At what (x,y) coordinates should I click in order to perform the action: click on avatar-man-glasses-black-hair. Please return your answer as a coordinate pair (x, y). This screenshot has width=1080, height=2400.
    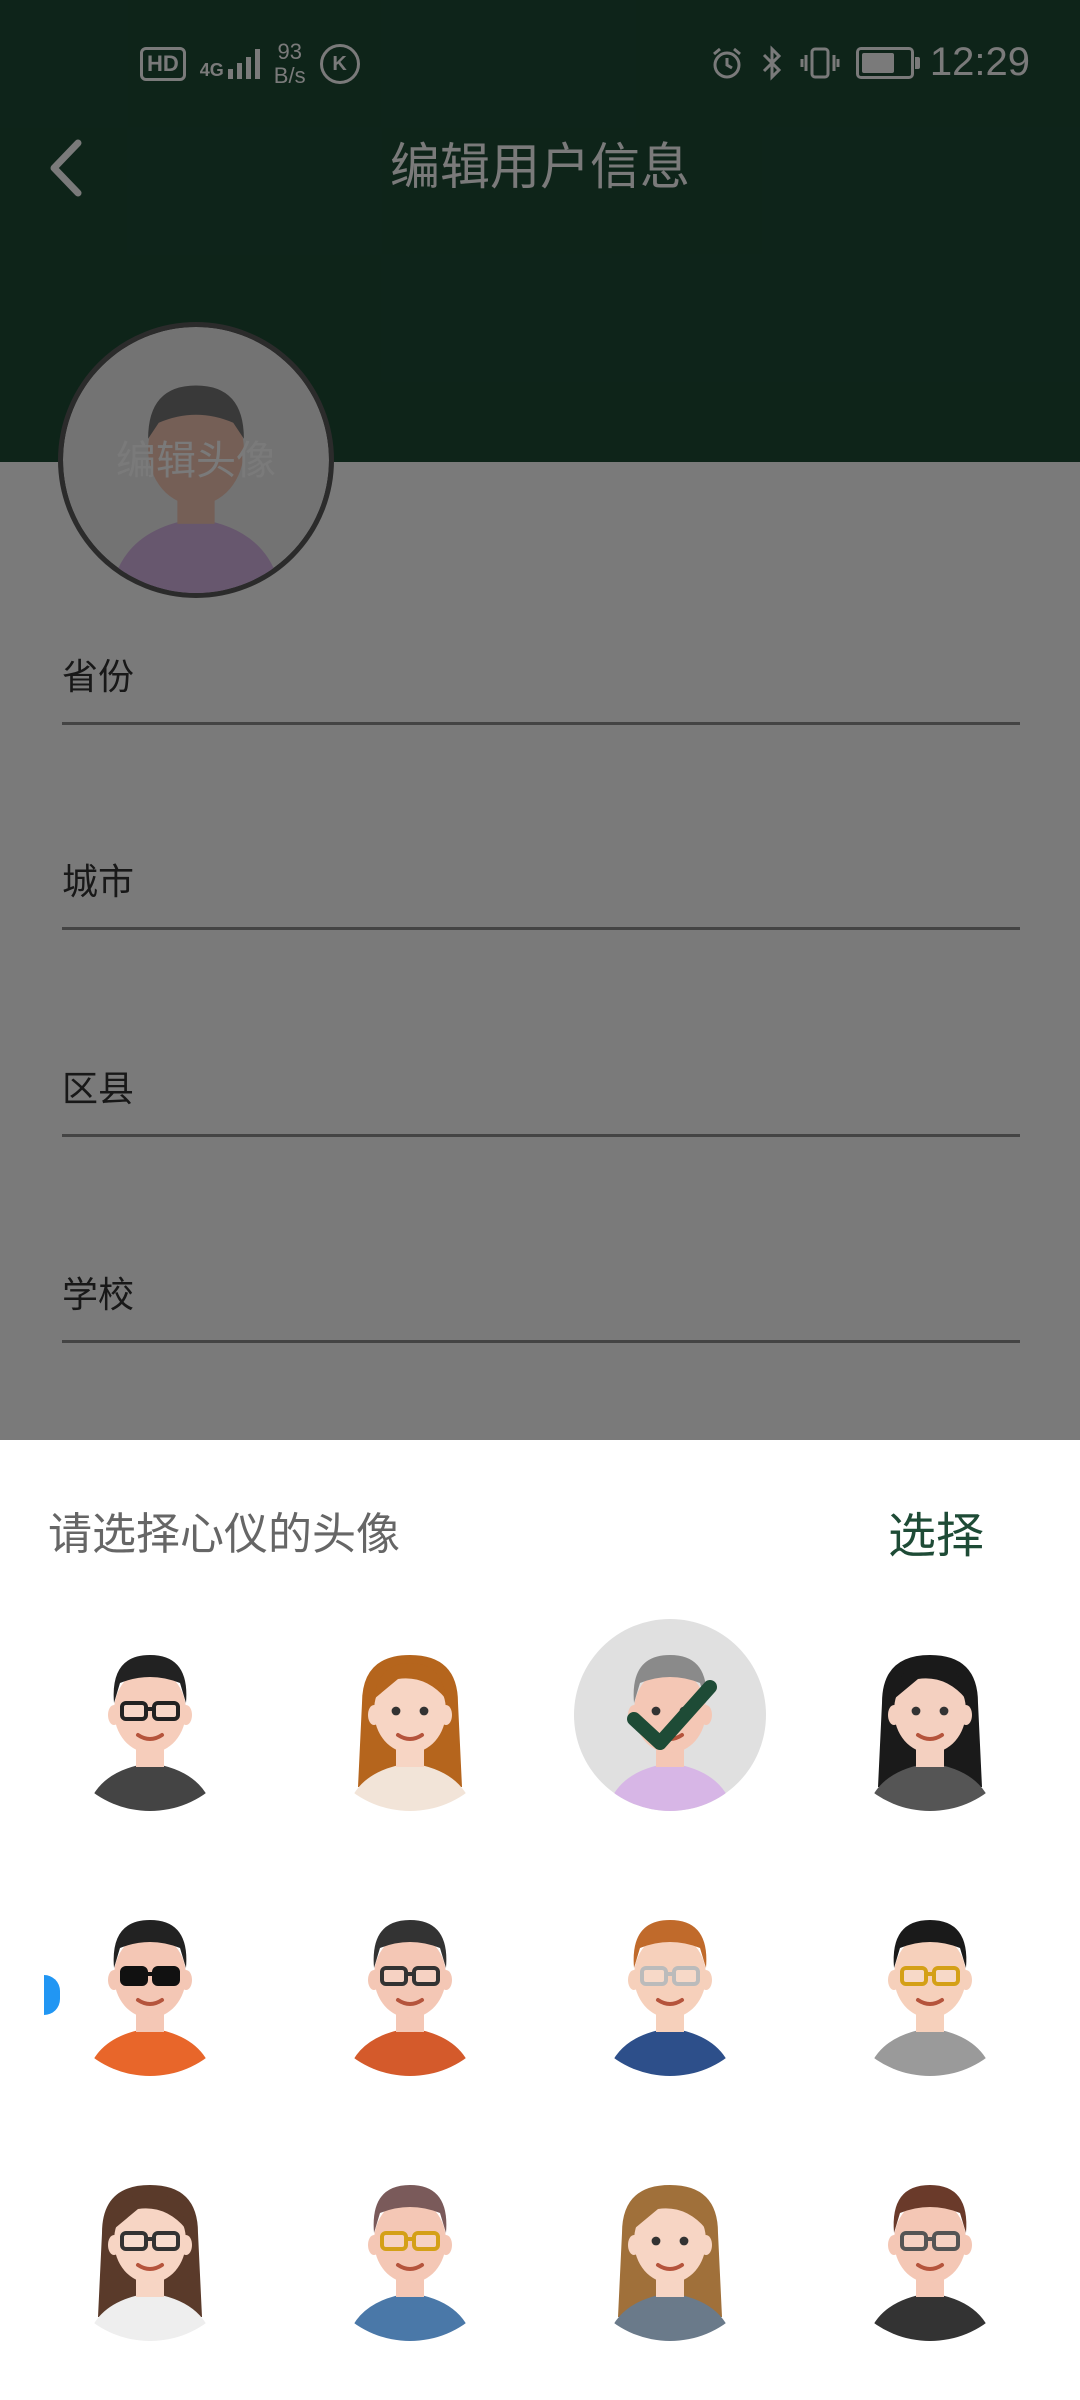
    Looking at the image, I should click on (150, 1715).